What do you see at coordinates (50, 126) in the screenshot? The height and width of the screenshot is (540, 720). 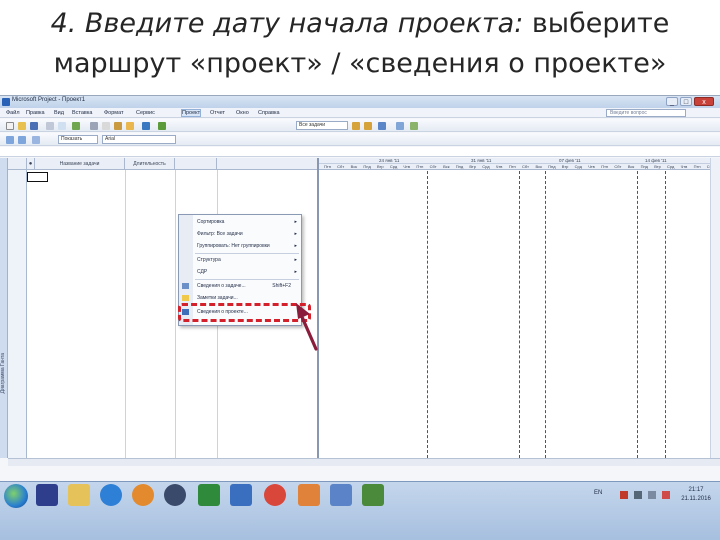 I see `print-icon` at bounding box center [50, 126].